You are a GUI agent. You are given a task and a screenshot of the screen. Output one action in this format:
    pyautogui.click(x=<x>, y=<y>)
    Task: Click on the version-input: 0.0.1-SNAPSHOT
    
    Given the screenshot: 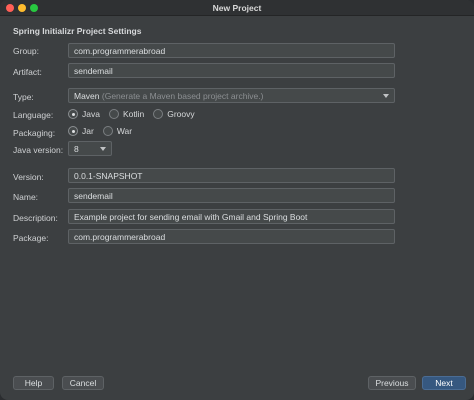 What is the action you would take?
    pyautogui.click(x=231, y=175)
    